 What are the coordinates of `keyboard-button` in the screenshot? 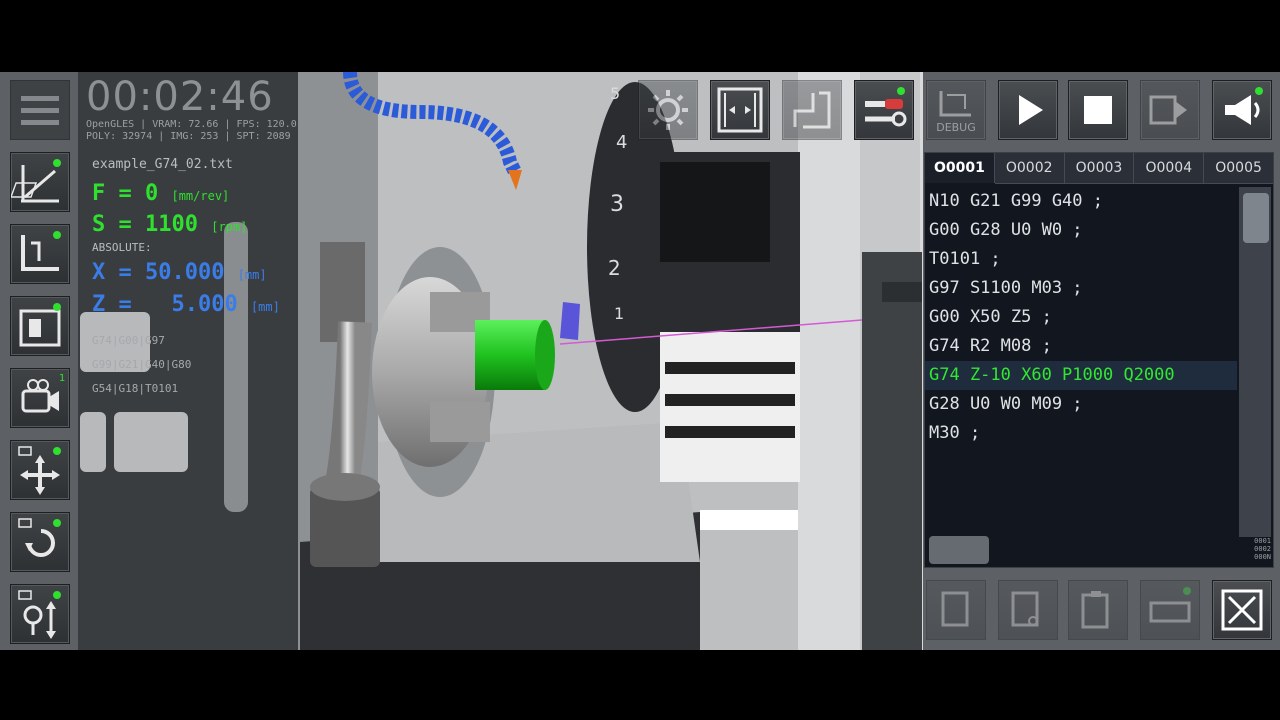 It's located at (1170, 610).